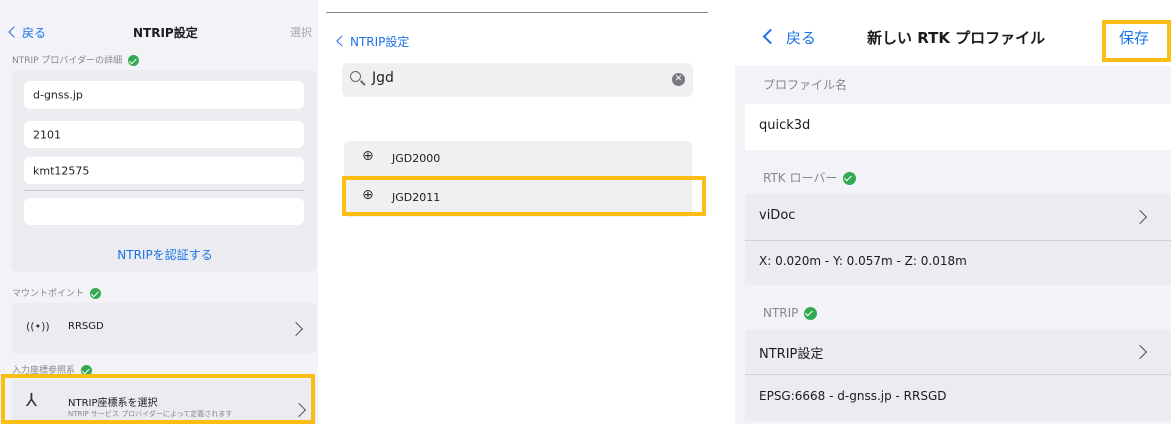 Image resolution: width=1171 pixels, height=424 pixels. Describe the element at coordinates (301, 32) in the screenshot. I see `select-button: 選択` at that location.